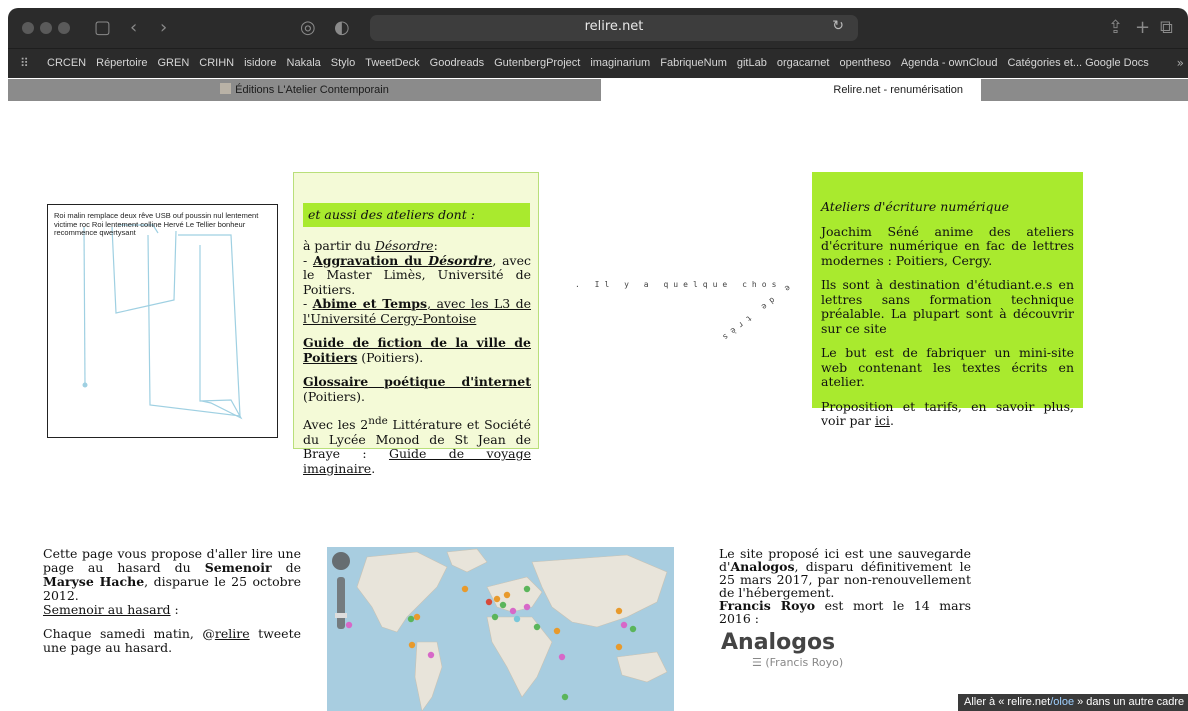  Describe the element at coordinates (392, 63) in the screenshot. I see `bookmark-item: TweetDeck` at that location.